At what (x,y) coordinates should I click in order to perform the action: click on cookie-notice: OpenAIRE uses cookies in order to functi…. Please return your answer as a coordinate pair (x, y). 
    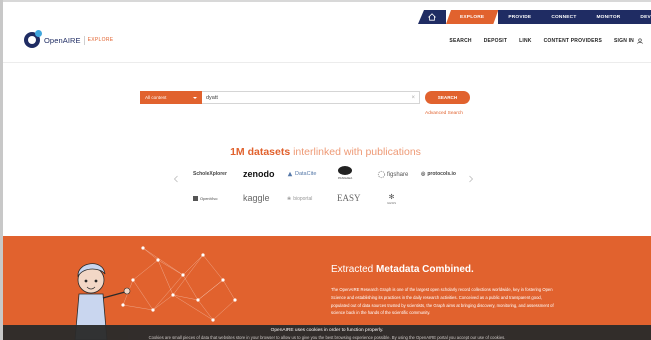
    Looking at the image, I should click on (327, 332).